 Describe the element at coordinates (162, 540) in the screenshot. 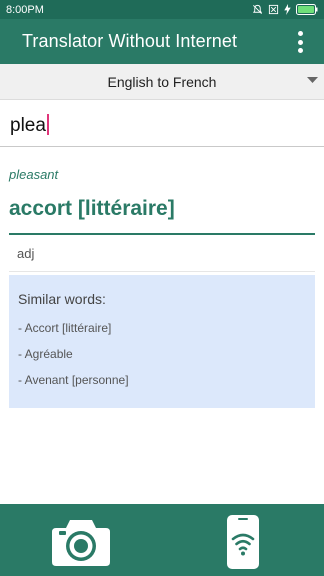

I see `bottom-bar` at that location.